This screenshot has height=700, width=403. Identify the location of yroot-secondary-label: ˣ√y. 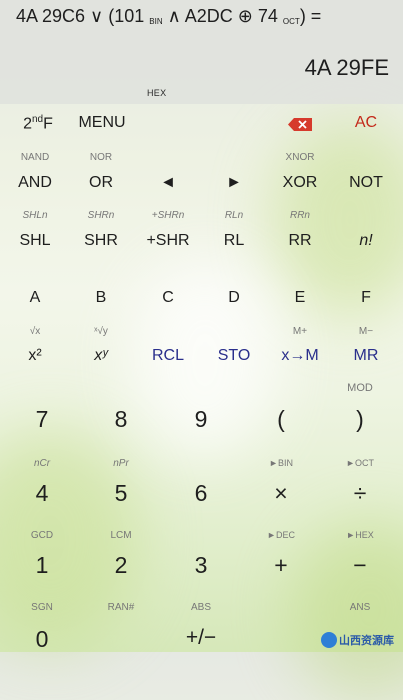
(101, 331).